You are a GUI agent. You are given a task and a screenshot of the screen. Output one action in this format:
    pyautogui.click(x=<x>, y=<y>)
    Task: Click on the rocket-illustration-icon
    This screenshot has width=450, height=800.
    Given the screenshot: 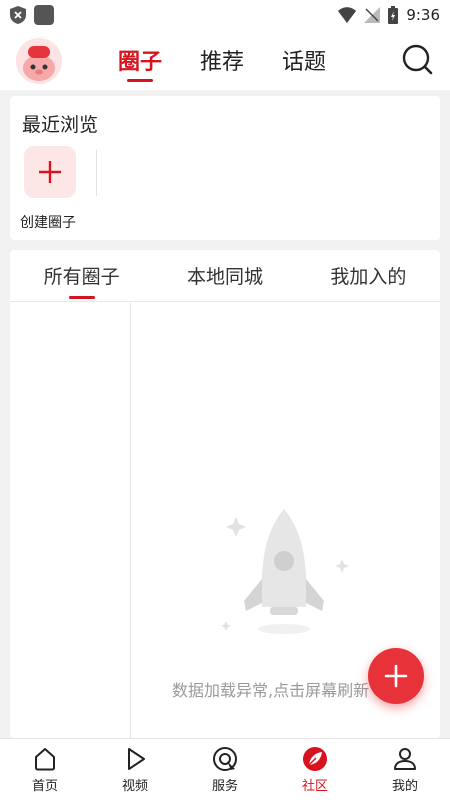 What is the action you would take?
    pyautogui.click(x=285, y=571)
    